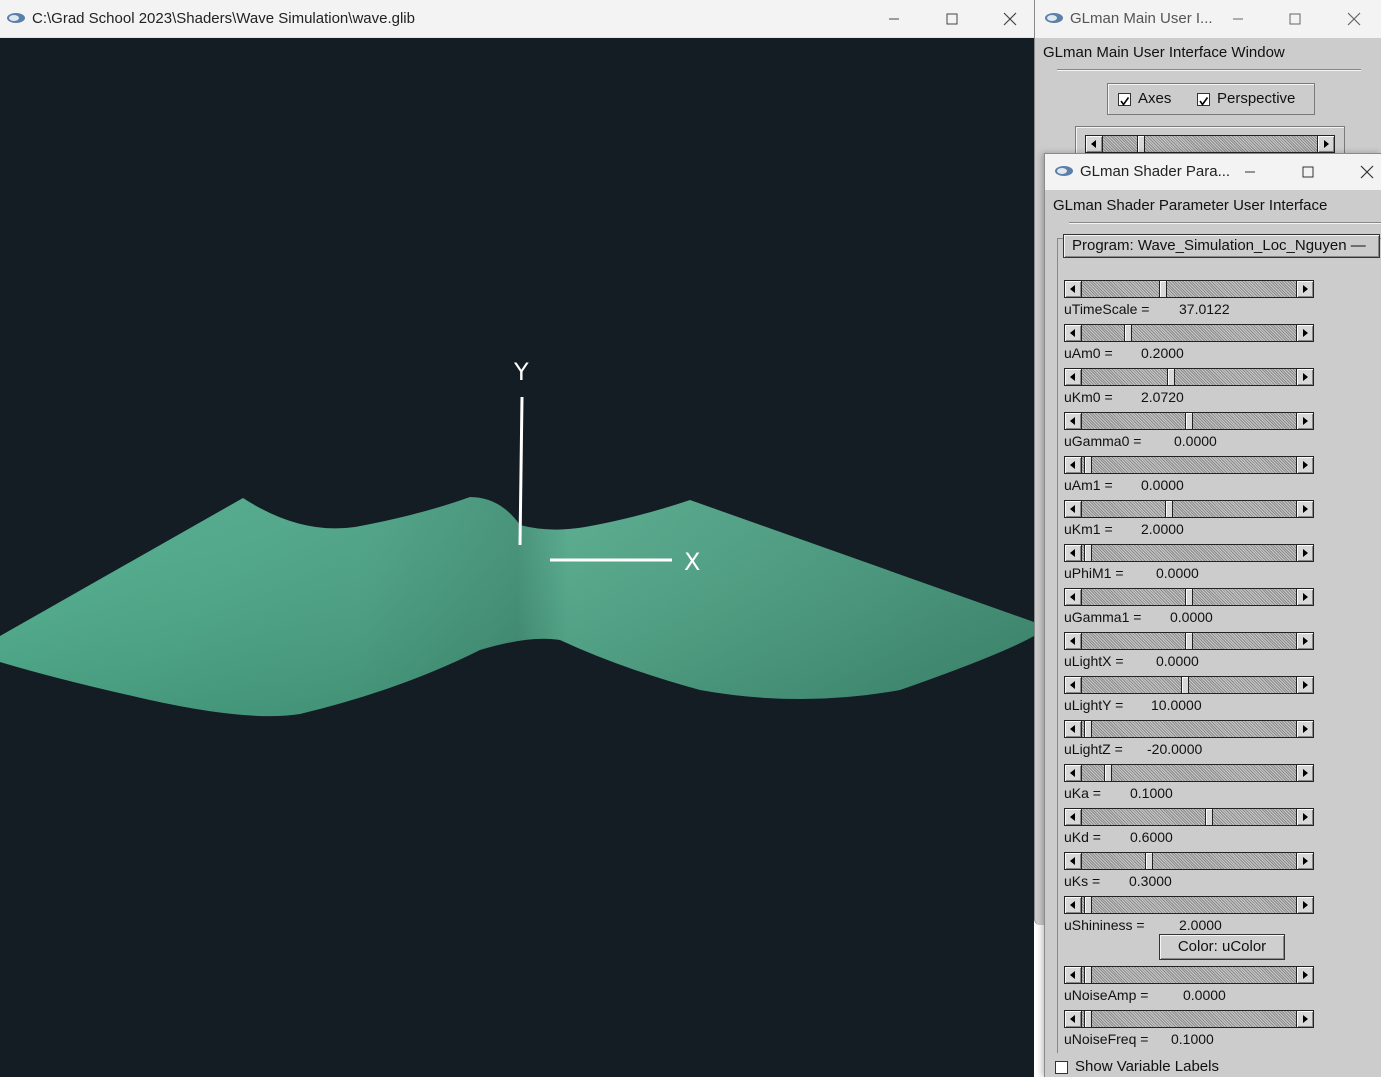 The height and width of the screenshot is (1077, 1381). I want to click on program-rollout-button: Program: Wave_Simulation_Loc_Nguyen —, so click(1221, 246).